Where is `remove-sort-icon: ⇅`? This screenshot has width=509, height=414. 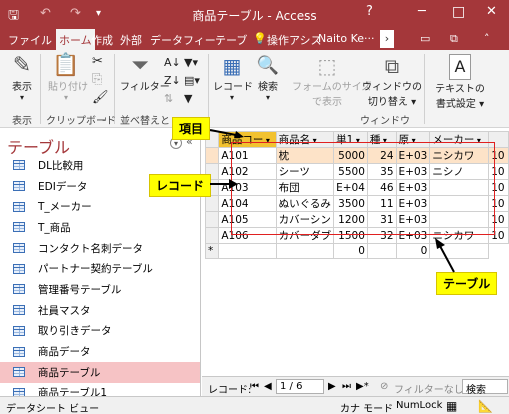
remove-sort-icon: ⇅ is located at coordinates (168, 98).